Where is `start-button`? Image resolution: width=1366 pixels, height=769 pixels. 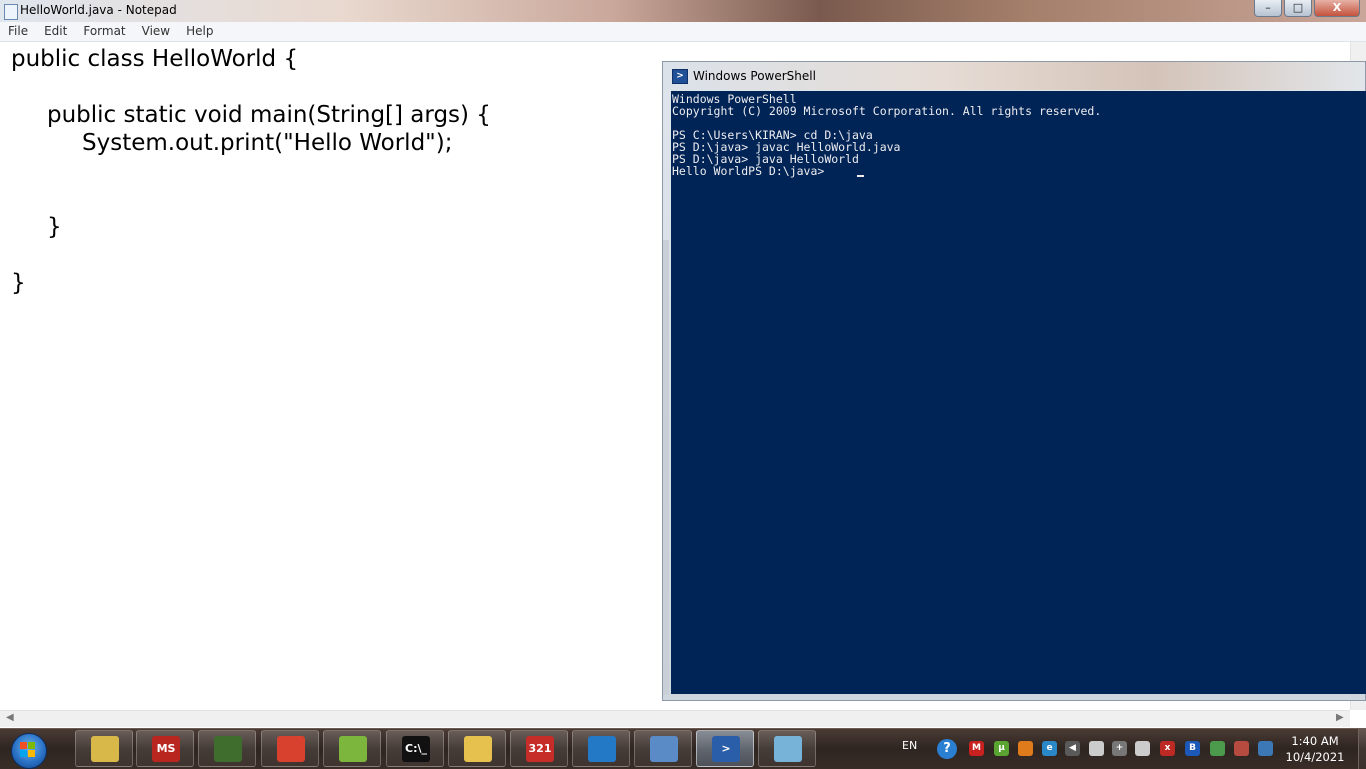
start-button is located at coordinates (28, 749).